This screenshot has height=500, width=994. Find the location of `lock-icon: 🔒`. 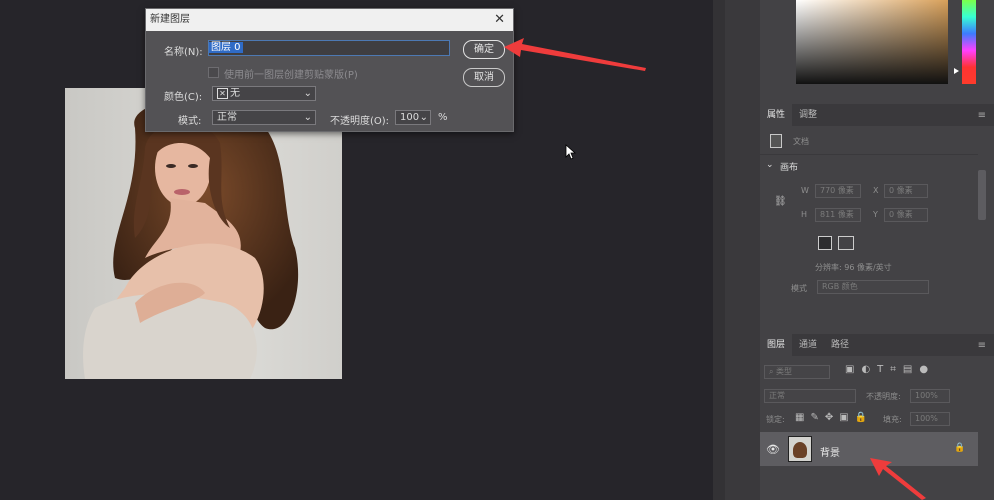

lock-icon: 🔒 is located at coordinates (959, 448).